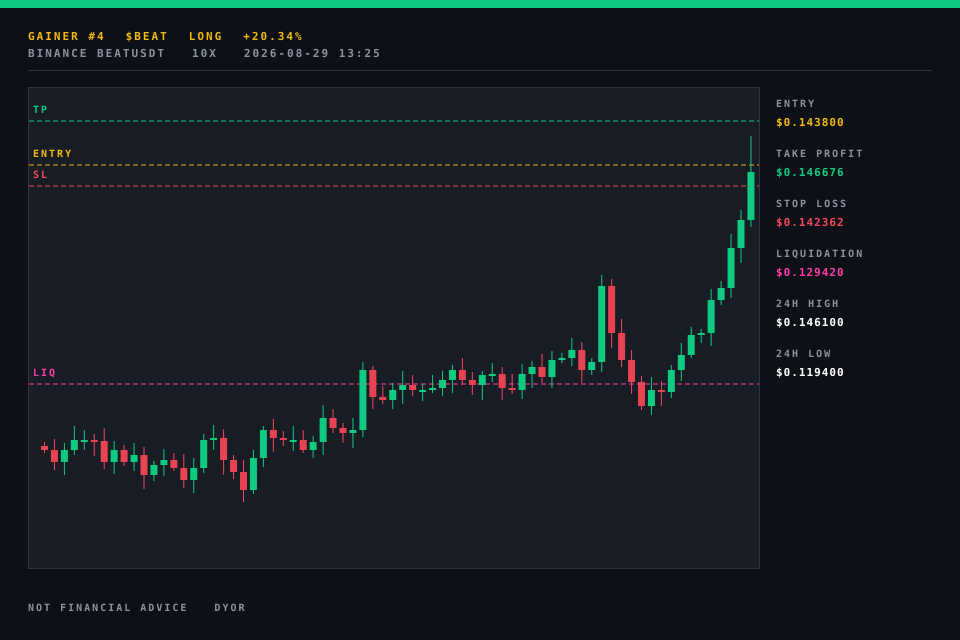  Describe the element at coordinates (797, 104) in the screenshot. I see `stat-label: ENTRY` at that location.